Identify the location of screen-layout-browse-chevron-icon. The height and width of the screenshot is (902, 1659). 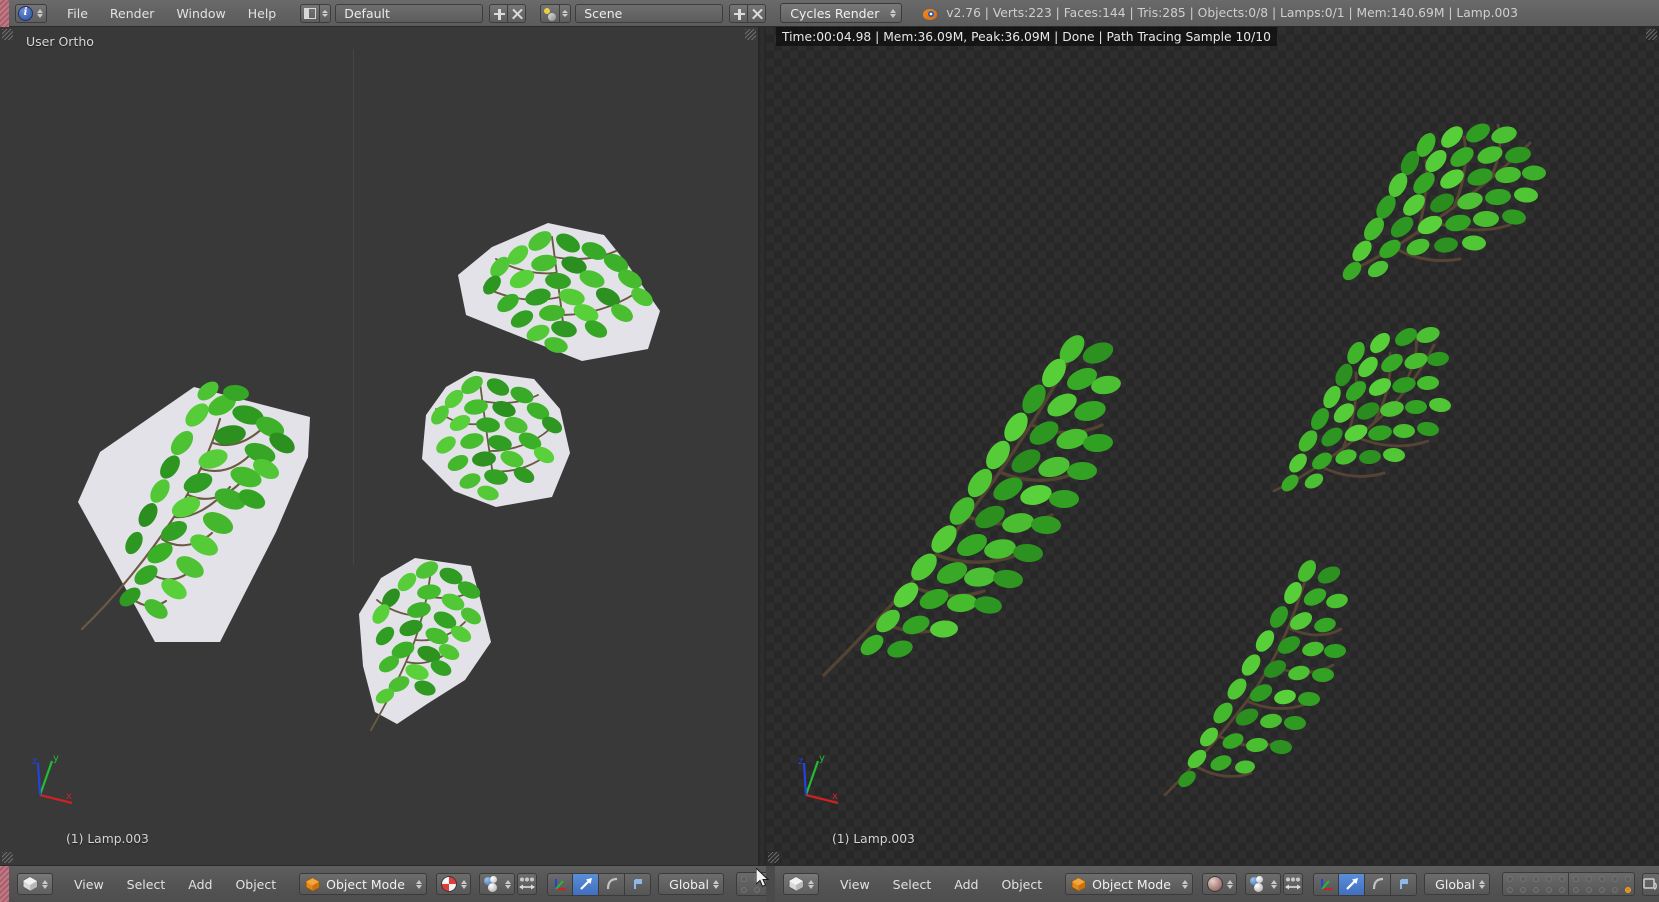
(326, 13).